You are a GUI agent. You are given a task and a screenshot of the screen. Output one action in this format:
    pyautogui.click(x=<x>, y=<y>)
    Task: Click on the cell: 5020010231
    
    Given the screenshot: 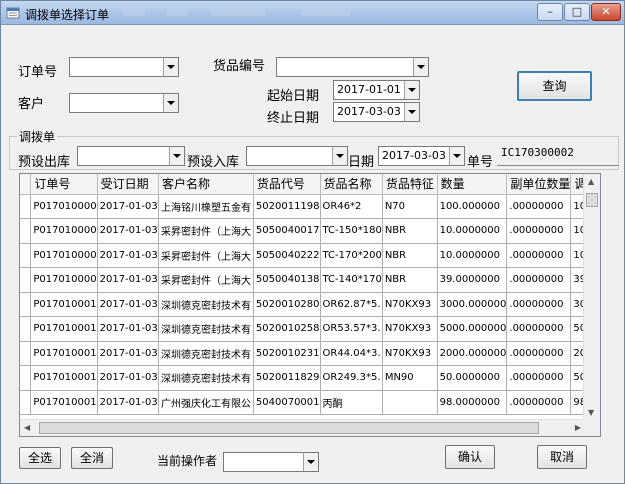 What is the action you would take?
    pyautogui.click(x=287, y=353)
    